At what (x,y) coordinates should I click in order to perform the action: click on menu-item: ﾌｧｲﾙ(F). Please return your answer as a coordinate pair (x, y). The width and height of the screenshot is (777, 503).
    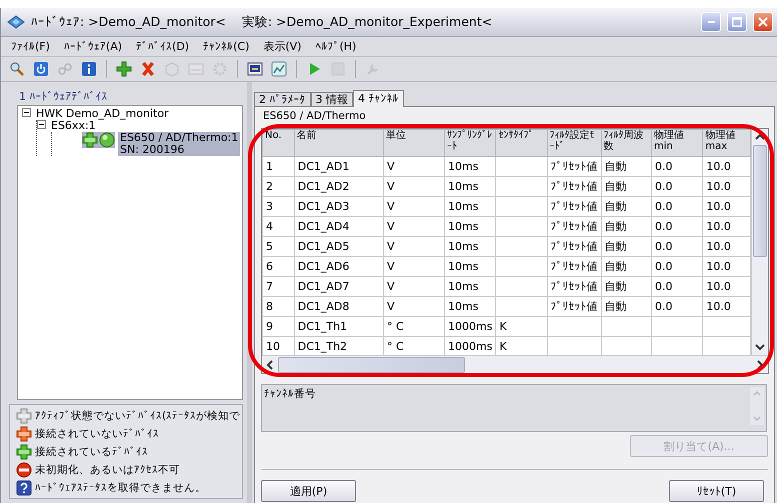
    Looking at the image, I should click on (30, 46).